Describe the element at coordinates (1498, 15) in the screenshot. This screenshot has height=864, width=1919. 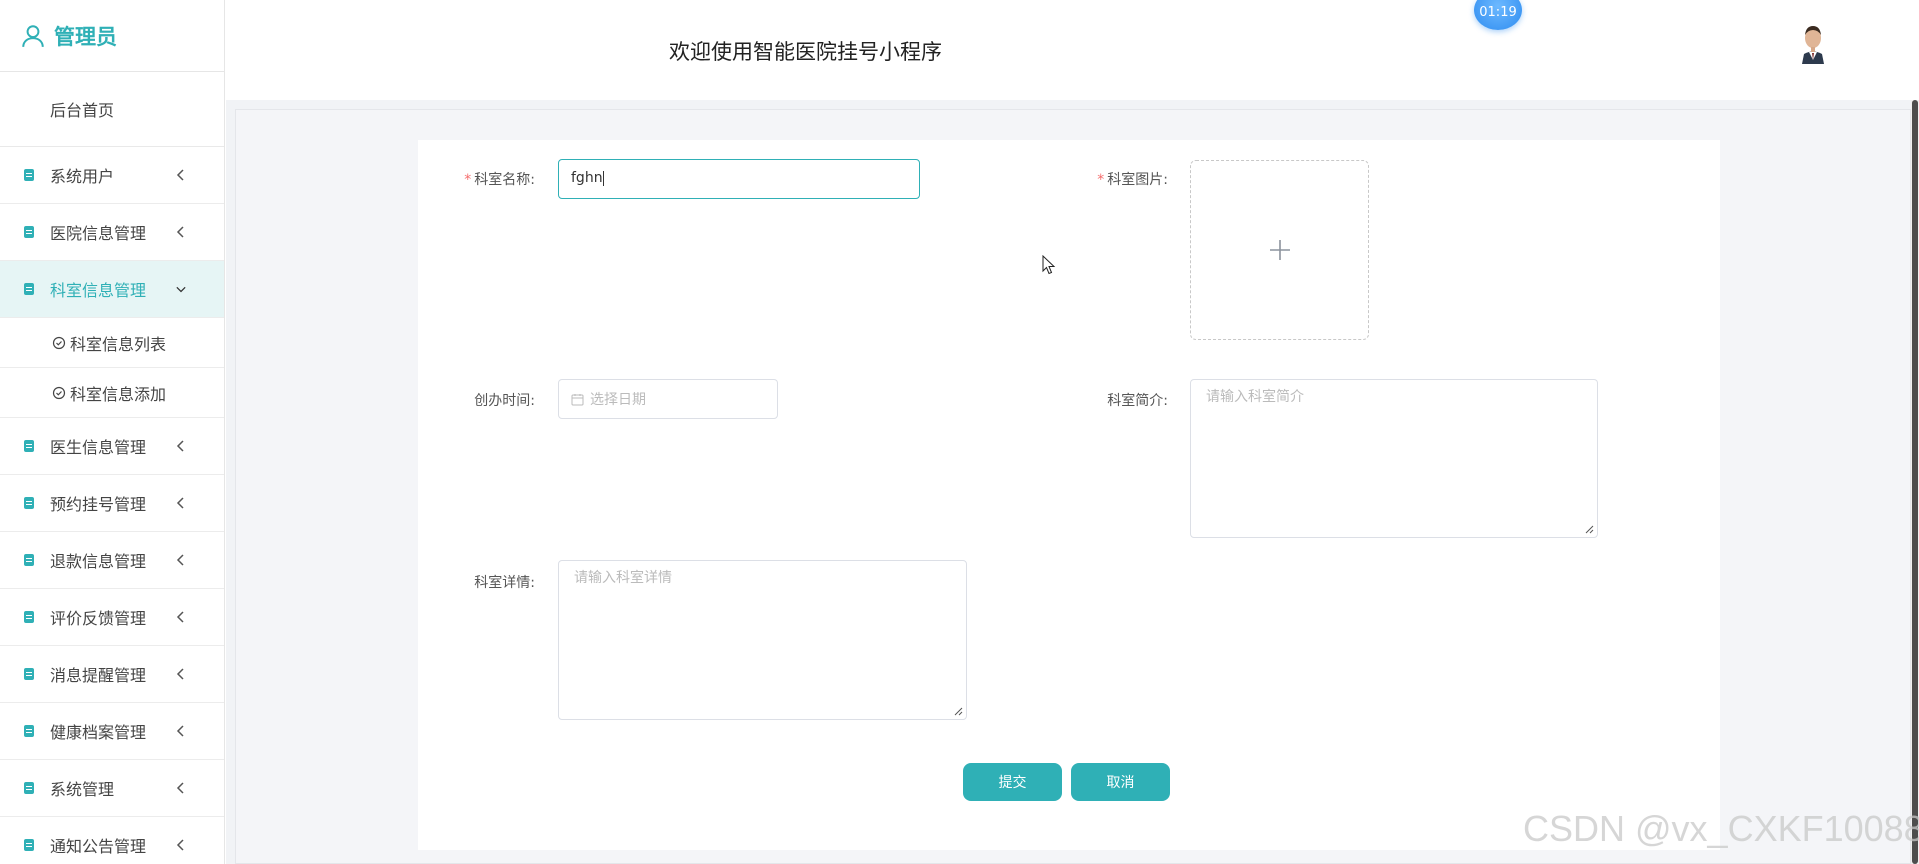
I see `timer-badge: 01:19` at that location.